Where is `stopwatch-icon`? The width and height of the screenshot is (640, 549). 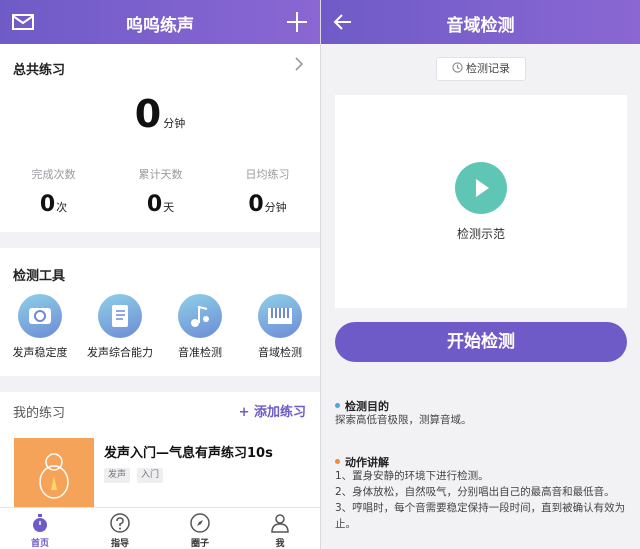
stopwatch-icon is located at coordinates (40, 523).